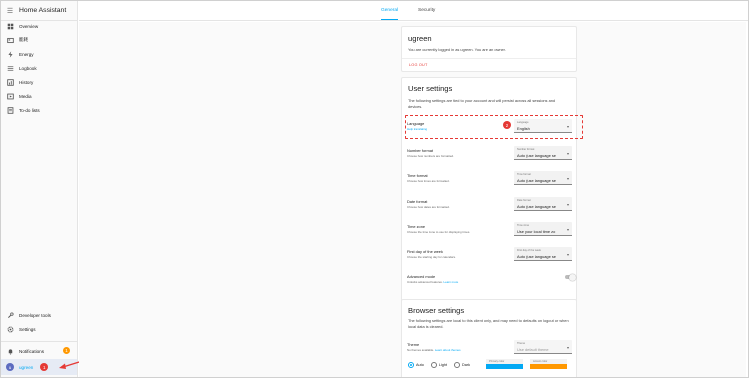  What do you see at coordinates (489, 58) in the screenshot?
I see `card-divider` at bounding box center [489, 58].